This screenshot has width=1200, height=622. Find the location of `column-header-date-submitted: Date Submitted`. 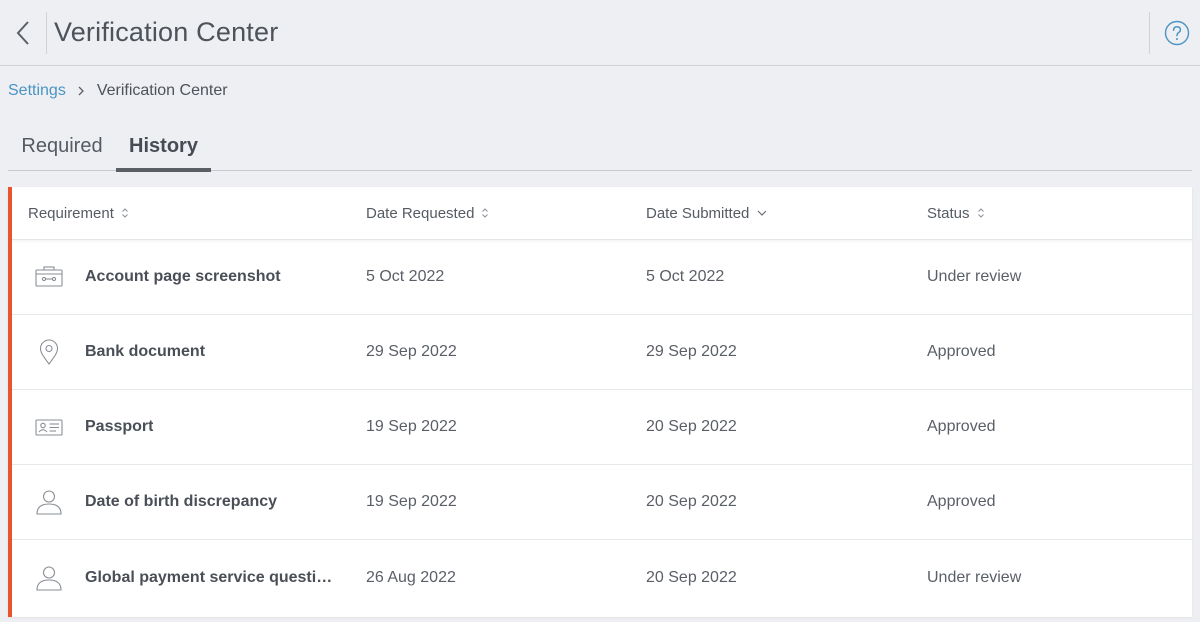

column-header-date-submitted: Date Submitted is located at coordinates (707, 213).